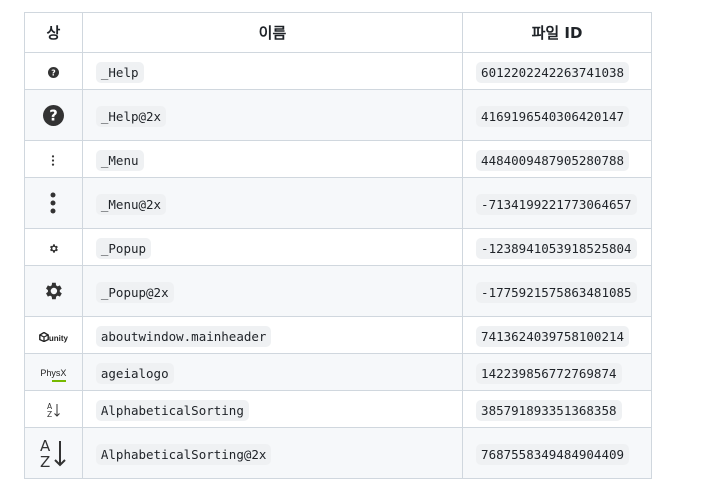  Describe the element at coordinates (338, 203) in the screenshot. I see `table-row: _Menu@2x -7134199221773064657` at that location.